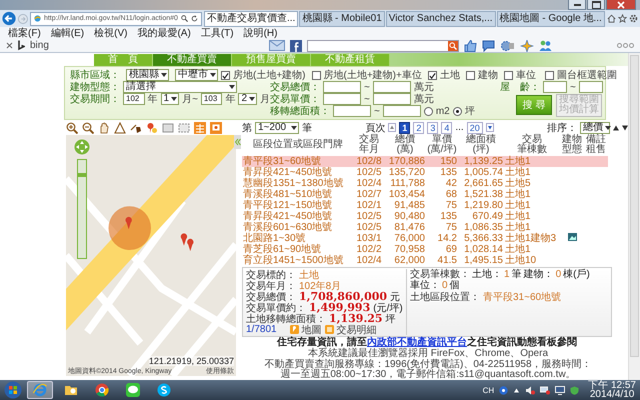 The image size is (640, 400). I want to click on unit-label: 萬元, so click(424, 99).